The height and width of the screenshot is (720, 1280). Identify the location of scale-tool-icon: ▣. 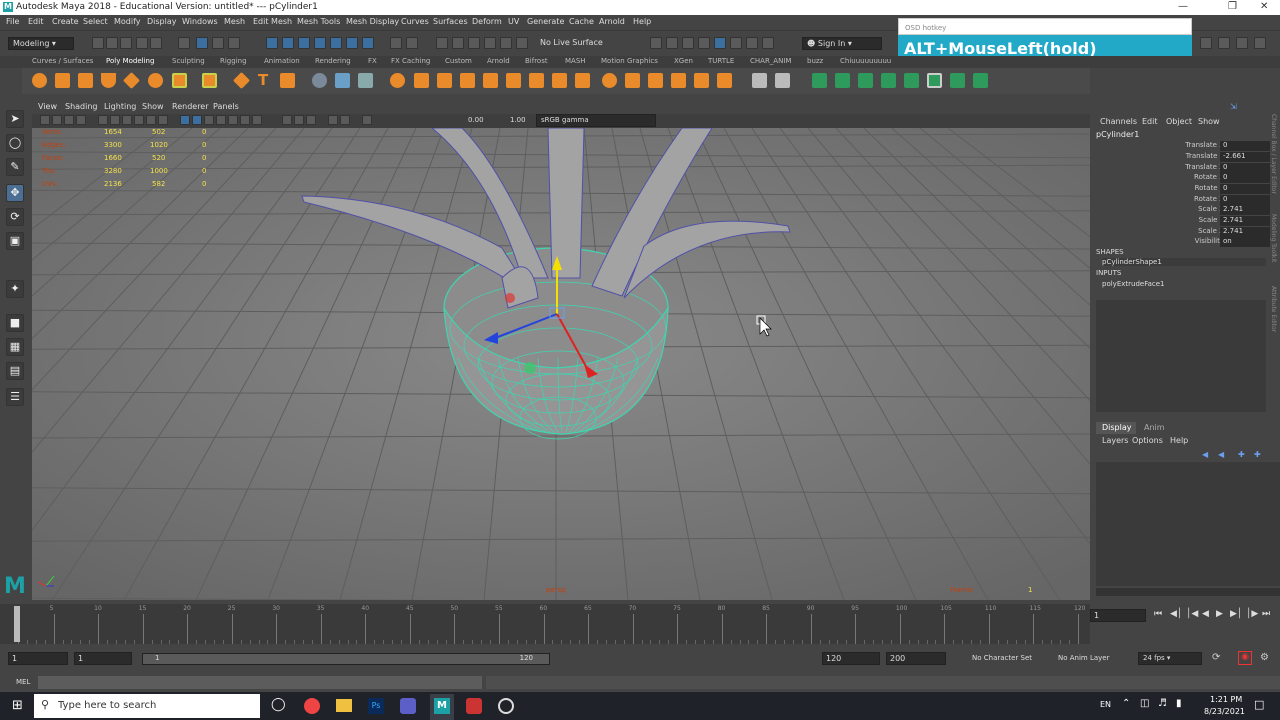
(15, 241).